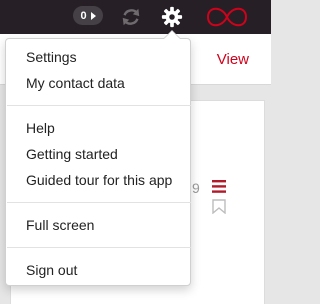 Image resolution: width=320 pixels, height=304 pixels. Describe the element at coordinates (131, 17) in the screenshot. I see `sync-icon` at that location.